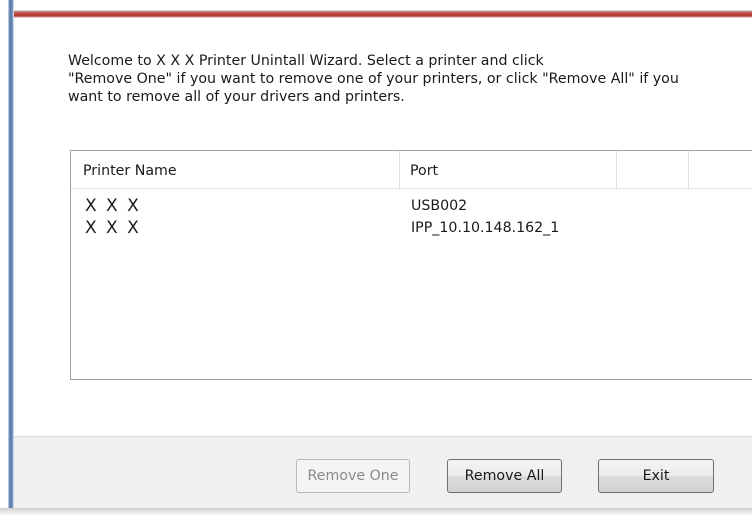  What do you see at coordinates (653, 169) in the screenshot?
I see `column-header-empty` at bounding box center [653, 169].